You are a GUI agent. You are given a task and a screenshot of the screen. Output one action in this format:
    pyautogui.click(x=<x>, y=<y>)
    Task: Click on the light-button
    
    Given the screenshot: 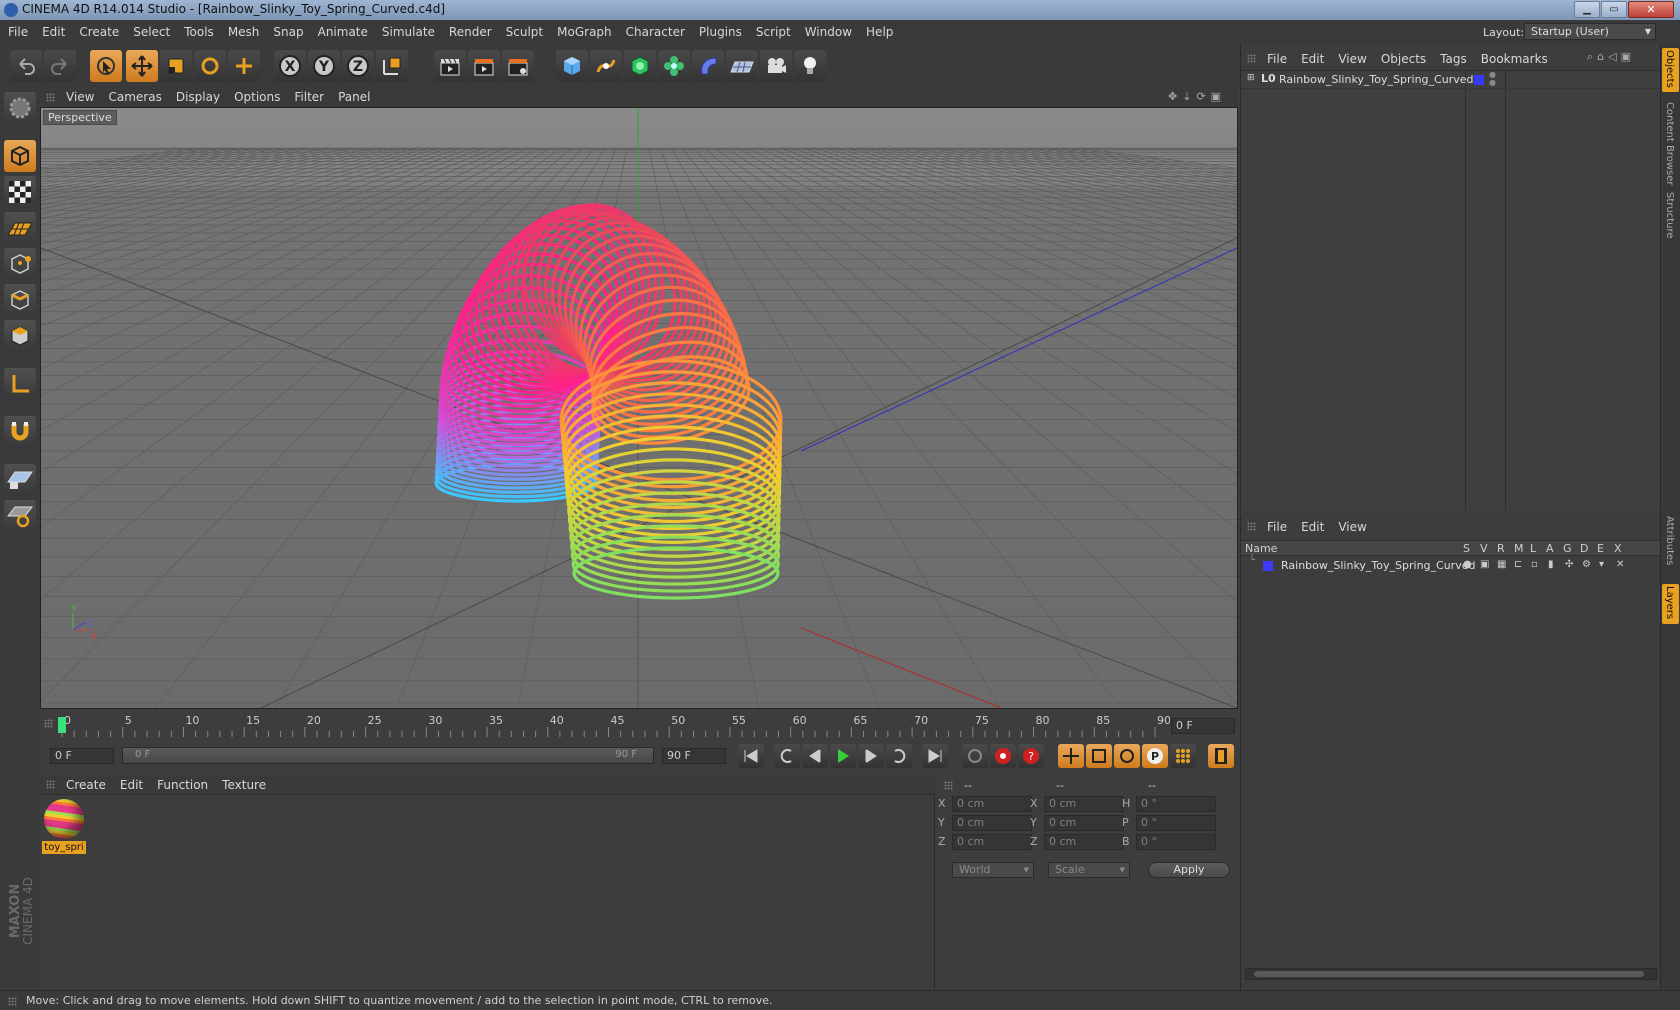 What is the action you would take?
    pyautogui.click(x=810, y=66)
    